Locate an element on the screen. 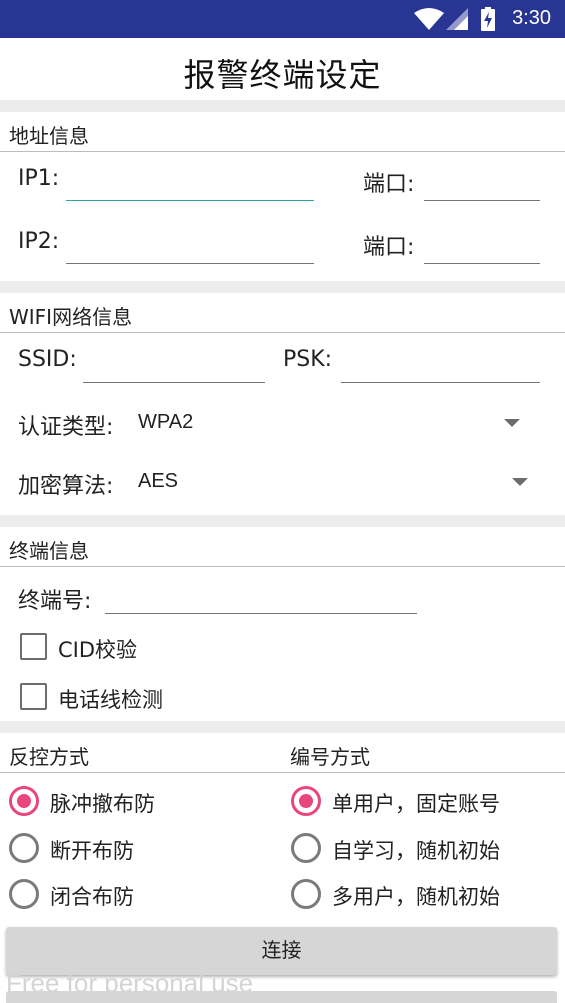 The width and height of the screenshot is (565, 1003). cid-check-checkbox is located at coordinates (33, 646).